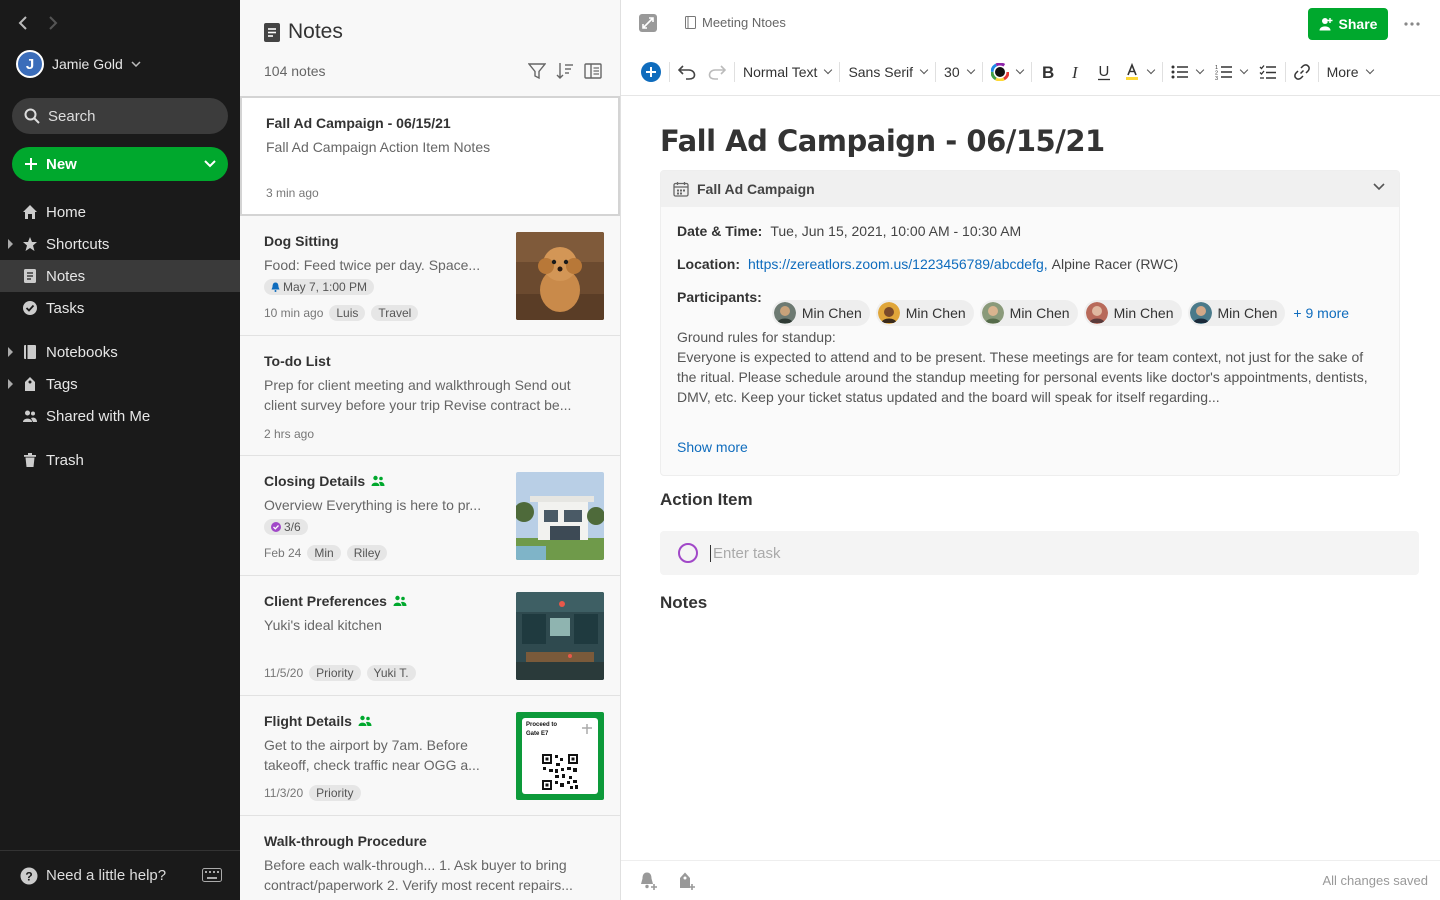  Describe the element at coordinates (1010, 553) in the screenshot. I see `task-input` at that location.